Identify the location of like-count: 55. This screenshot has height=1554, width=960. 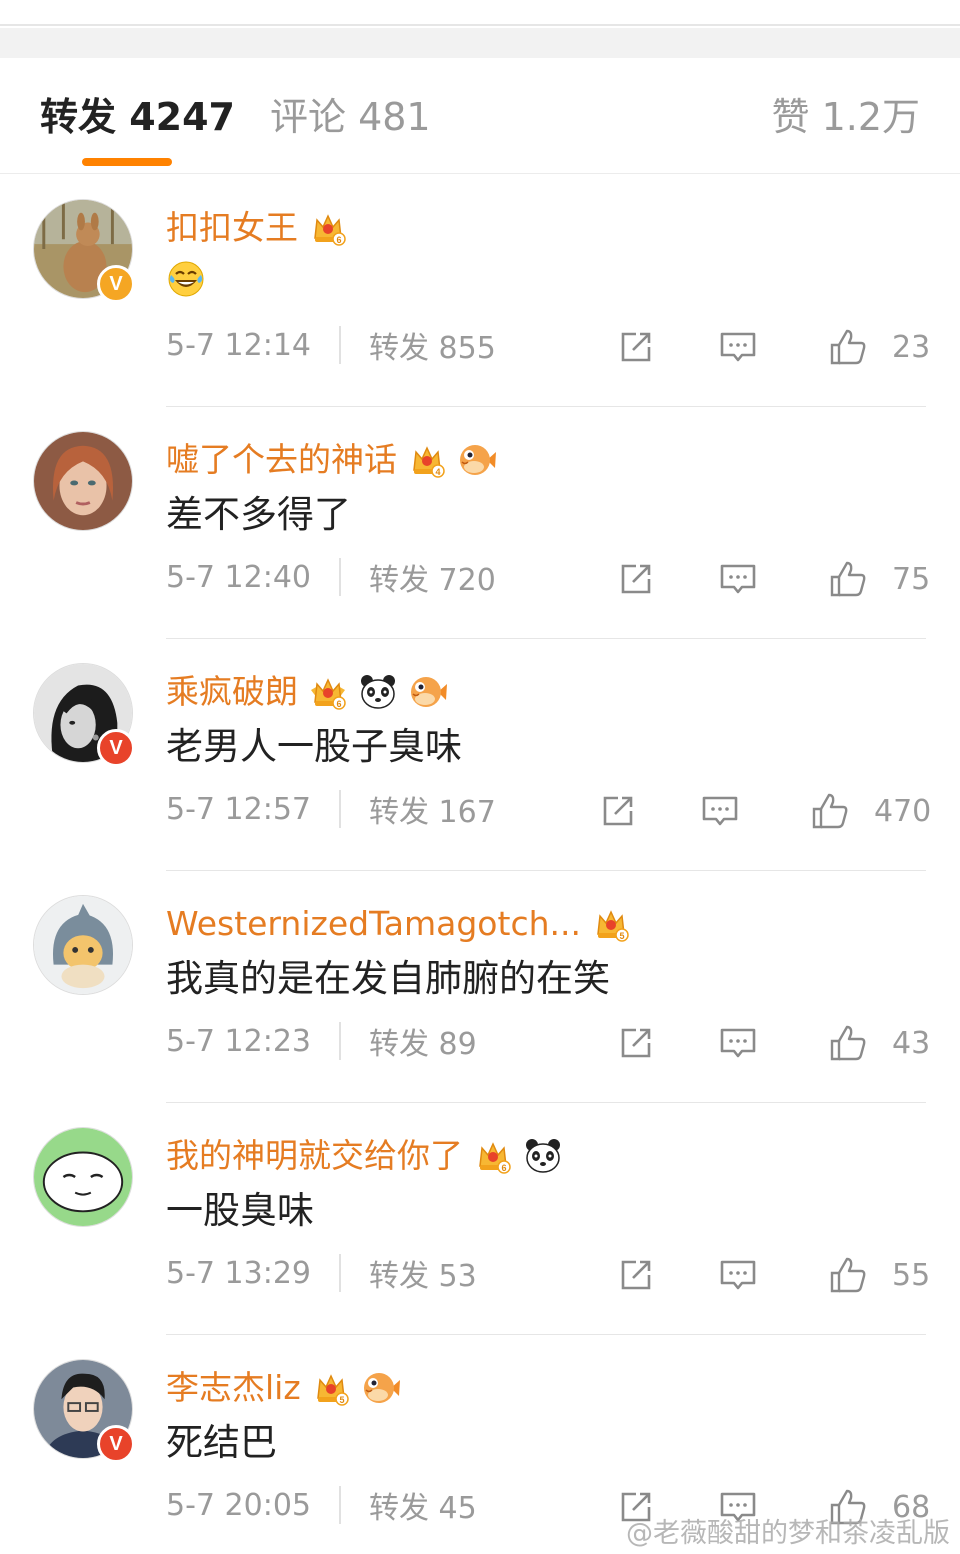
(911, 1275).